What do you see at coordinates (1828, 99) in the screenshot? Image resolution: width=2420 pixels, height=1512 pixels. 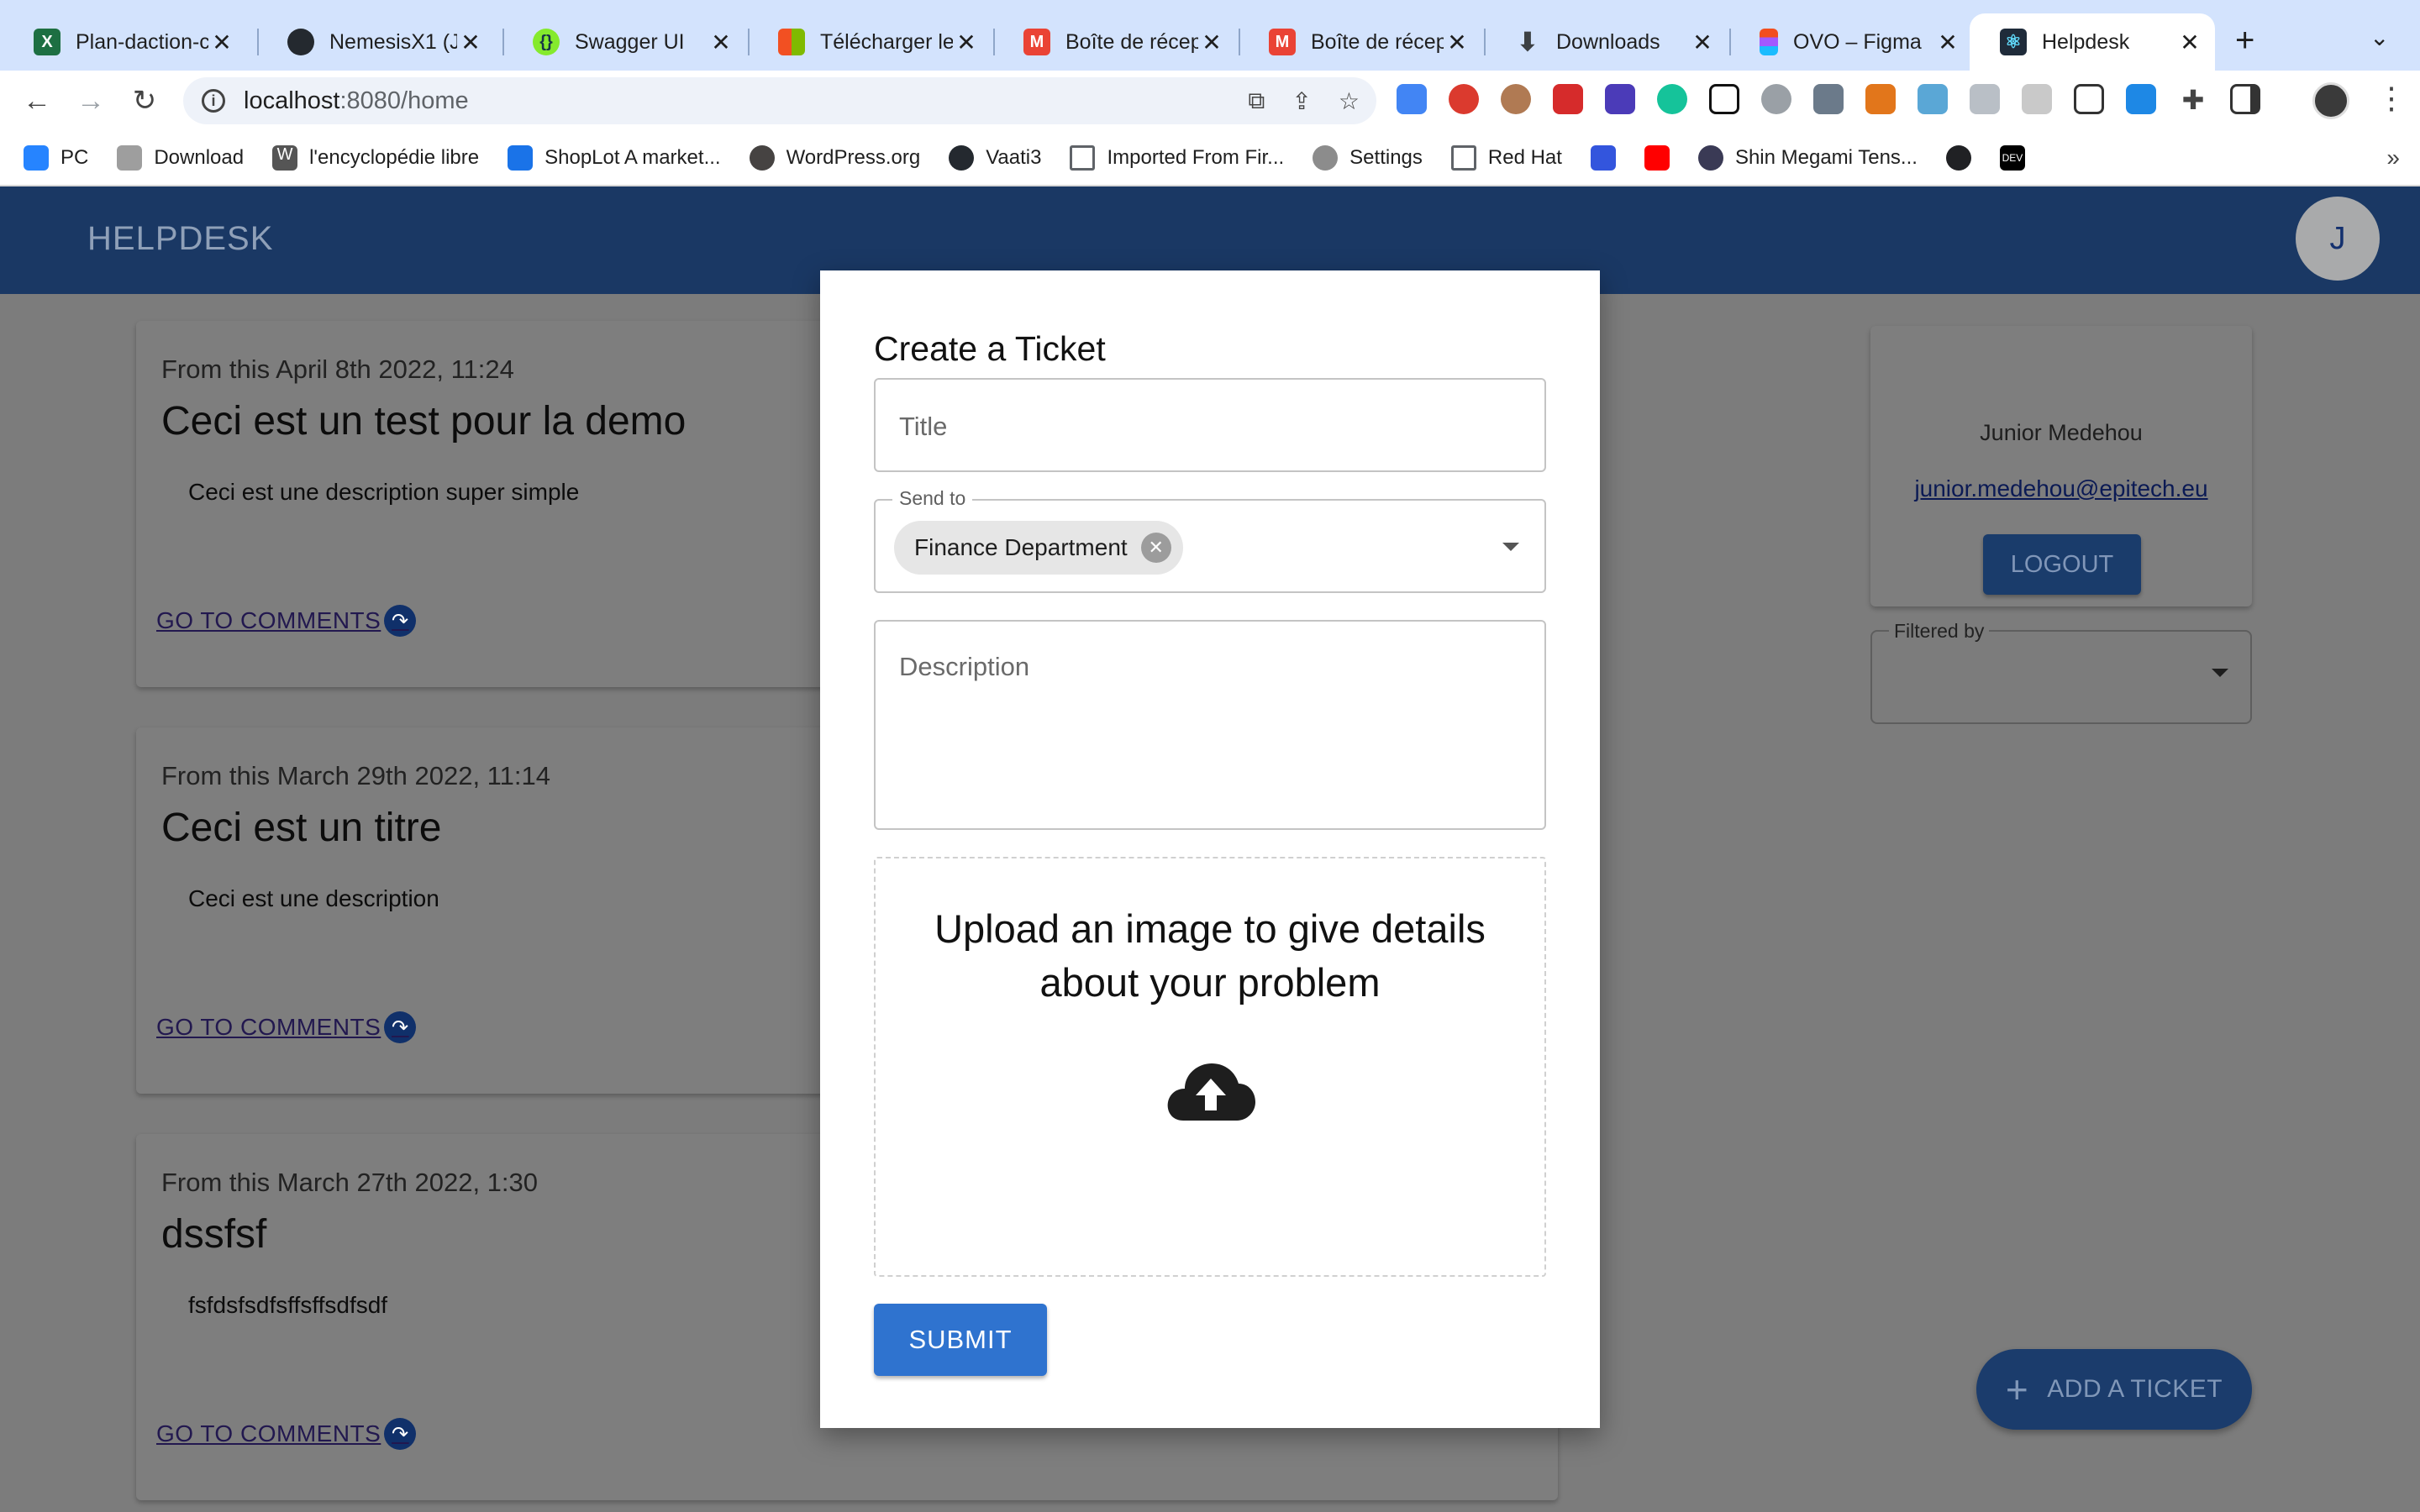 I see `eyedropper-icon` at bounding box center [1828, 99].